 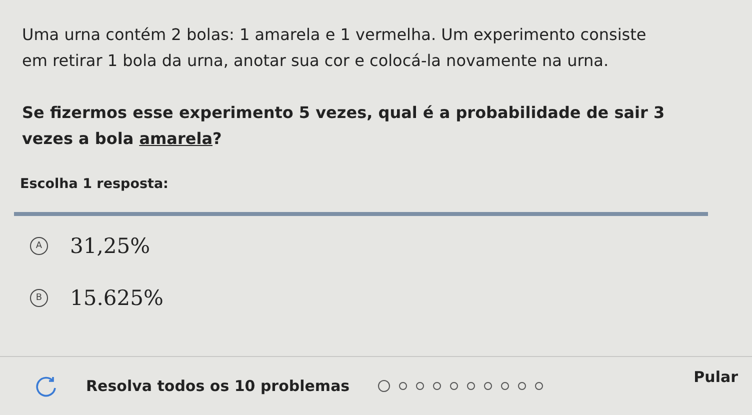 What do you see at coordinates (117, 298) in the screenshot?
I see `choice-text: 15.625%` at bounding box center [117, 298].